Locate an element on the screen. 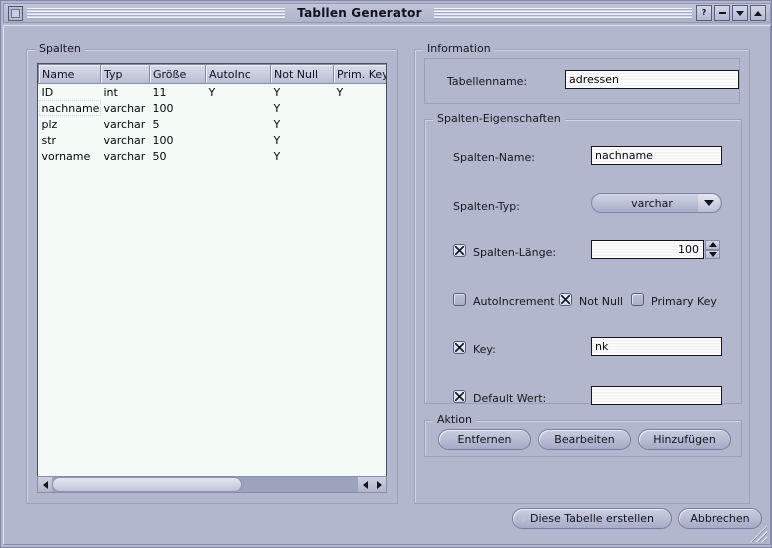 The image size is (772, 548). create-table-button: Diese Tabelle erstellen is located at coordinates (592, 518).